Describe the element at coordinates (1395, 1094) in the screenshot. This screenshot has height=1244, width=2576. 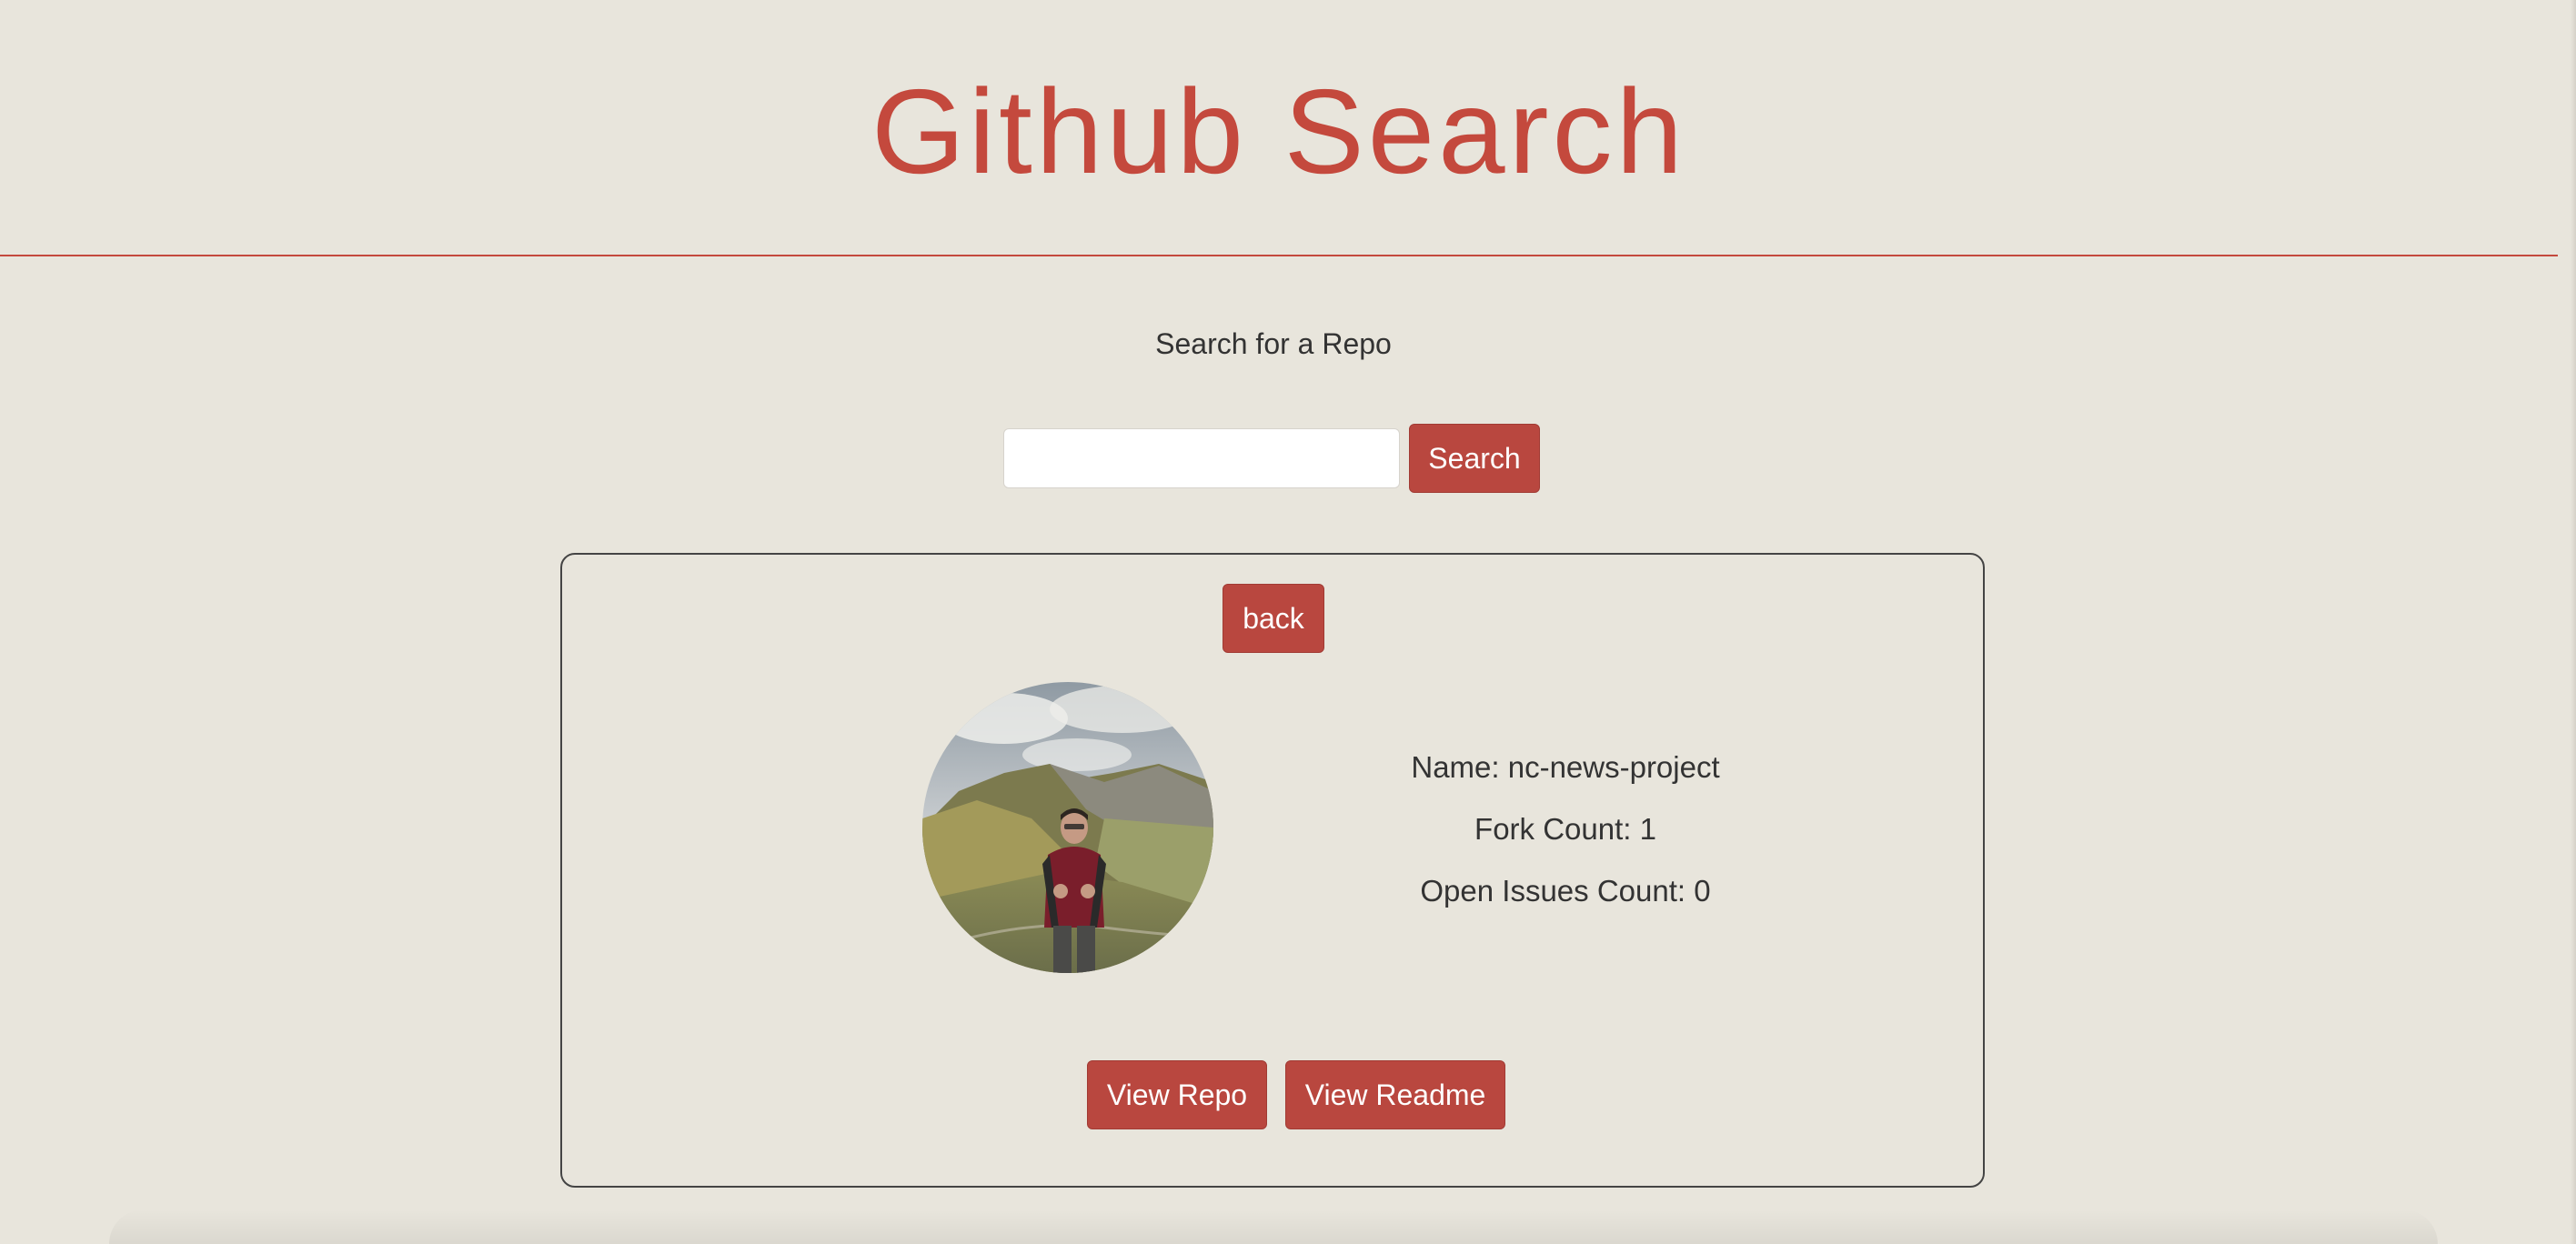
I see `view-readme-button: View Readme` at that location.